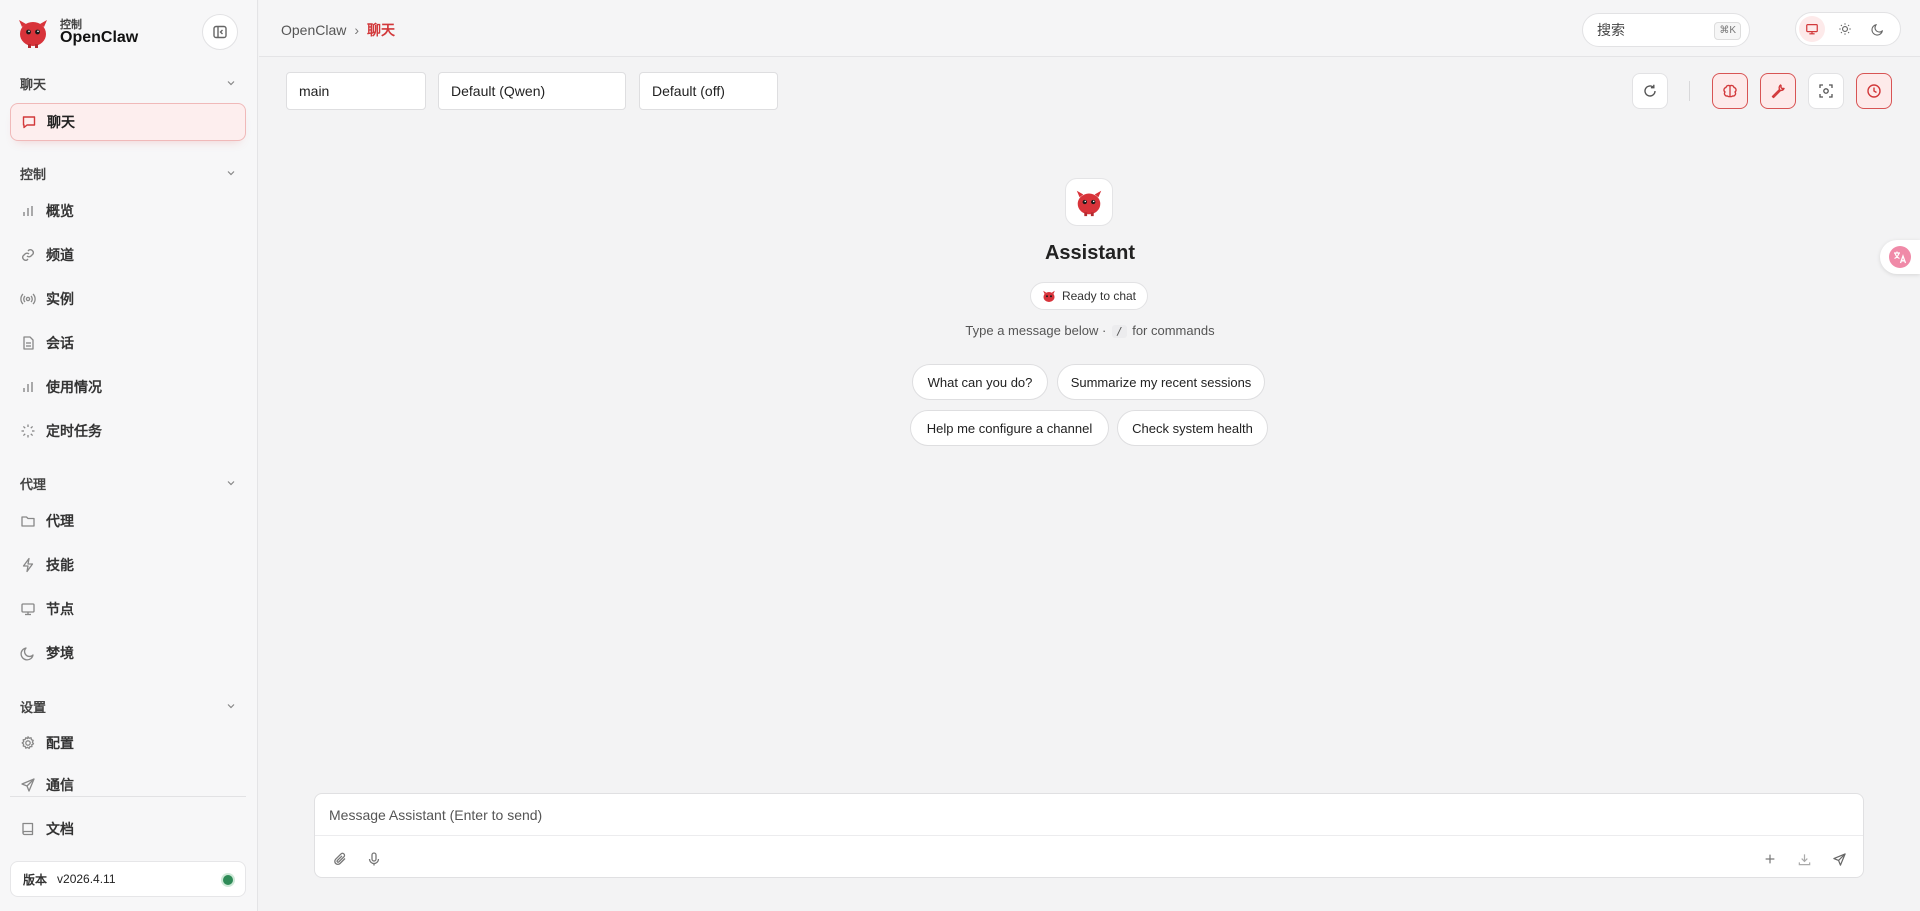  I want to click on sidebar-item-label: 配置, so click(60, 743).